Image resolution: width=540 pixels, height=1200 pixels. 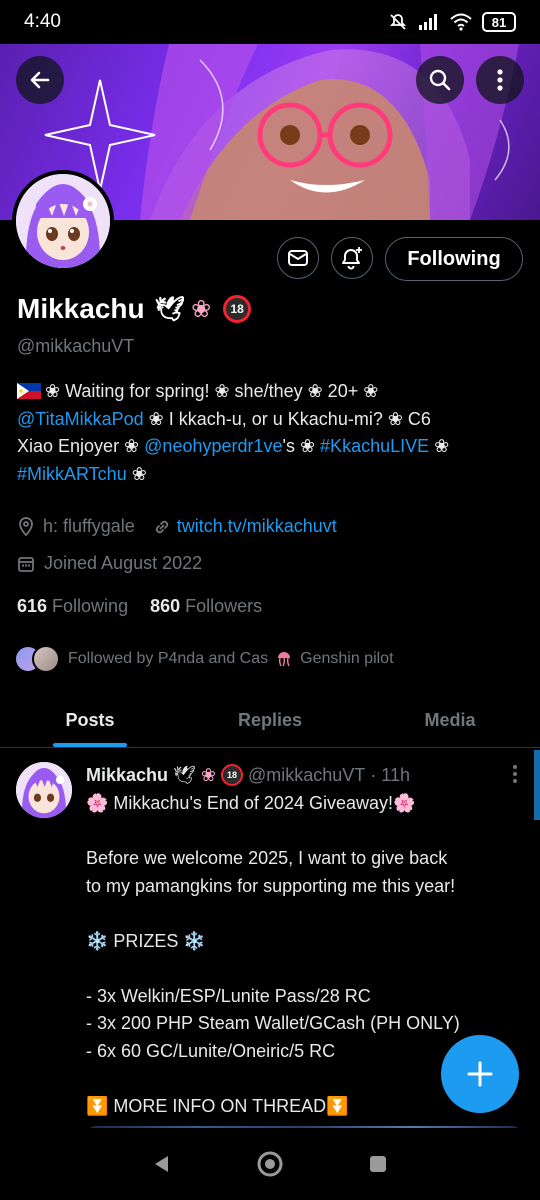 What do you see at coordinates (123, 563) in the screenshot?
I see `joined-text: Joined August 2022` at bounding box center [123, 563].